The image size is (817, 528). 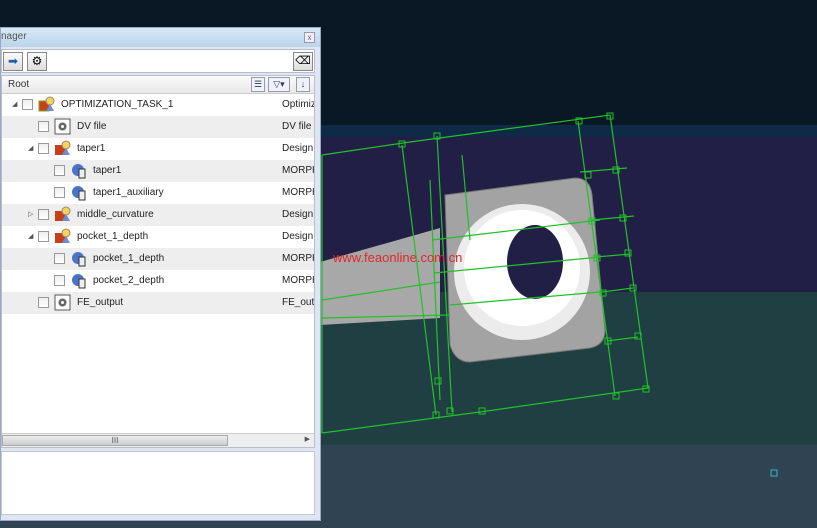 I want to click on row-type: Optimiz, so click(x=298, y=104).